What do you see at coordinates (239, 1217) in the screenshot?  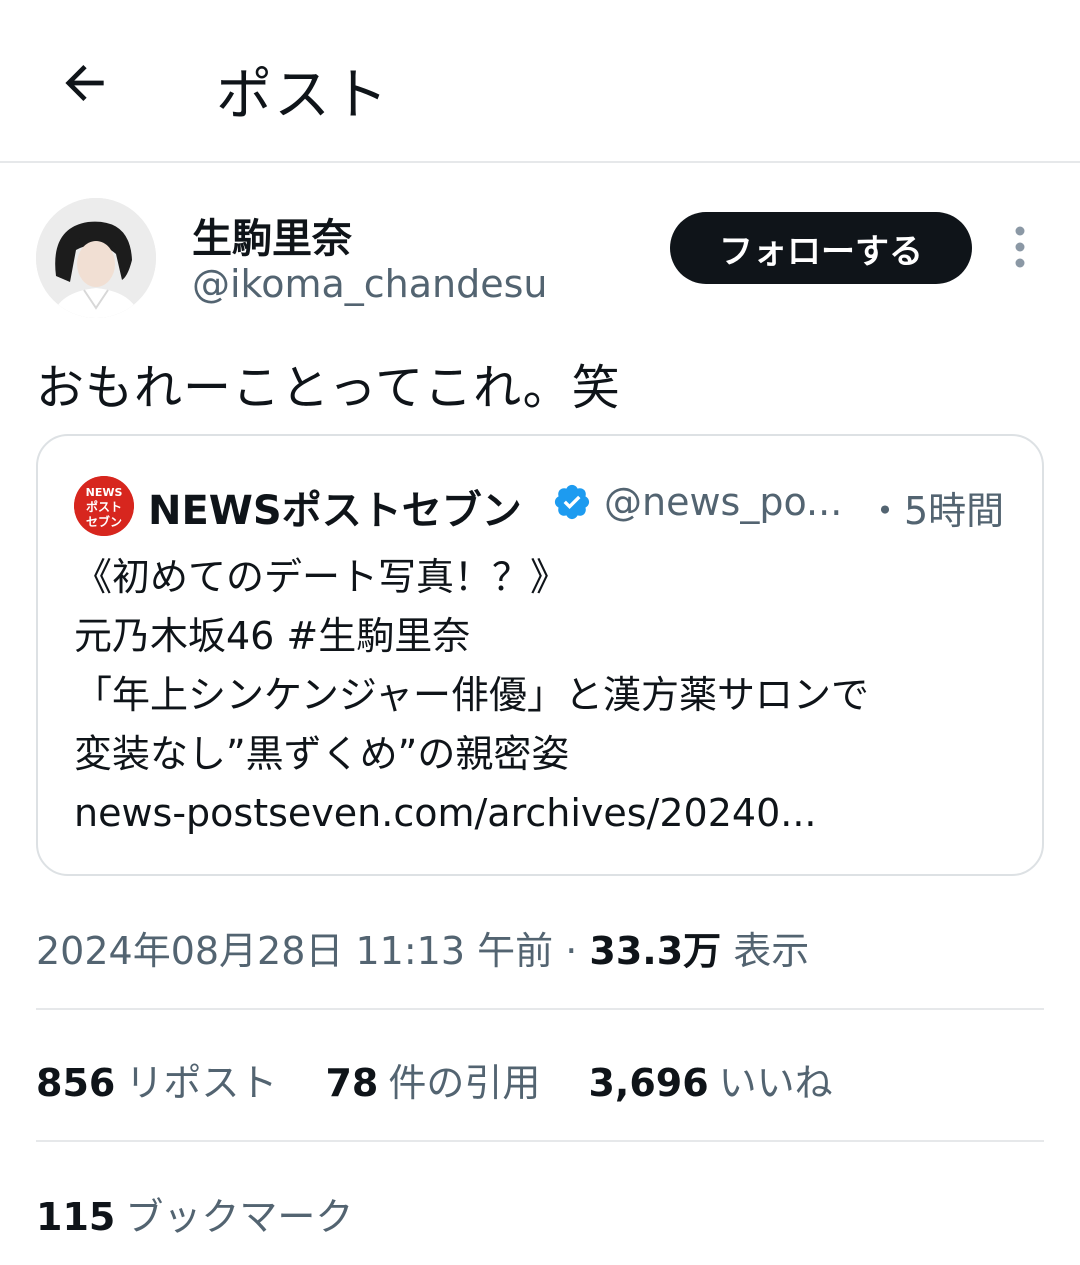 I see `bookmarks-label: ブックマーク` at bounding box center [239, 1217].